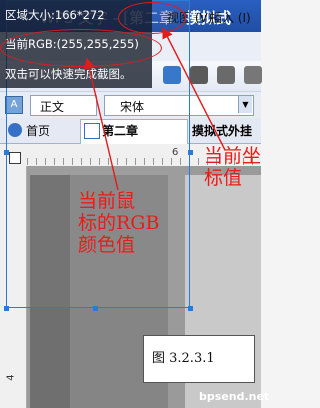 The height and width of the screenshot is (408, 320). I want to click on annotation-rgb-line1: 当前鼠, so click(107, 201).